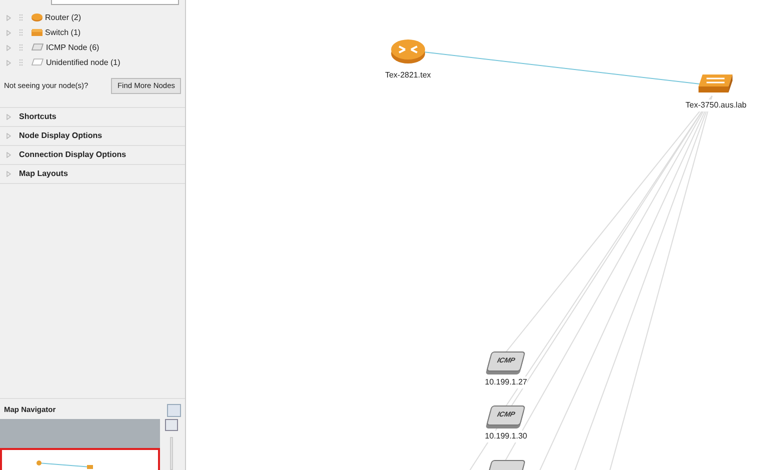 This screenshot has height=470, width=780. What do you see at coordinates (92, 174) in the screenshot?
I see `section-header: Map Layouts` at bounding box center [92, 174].